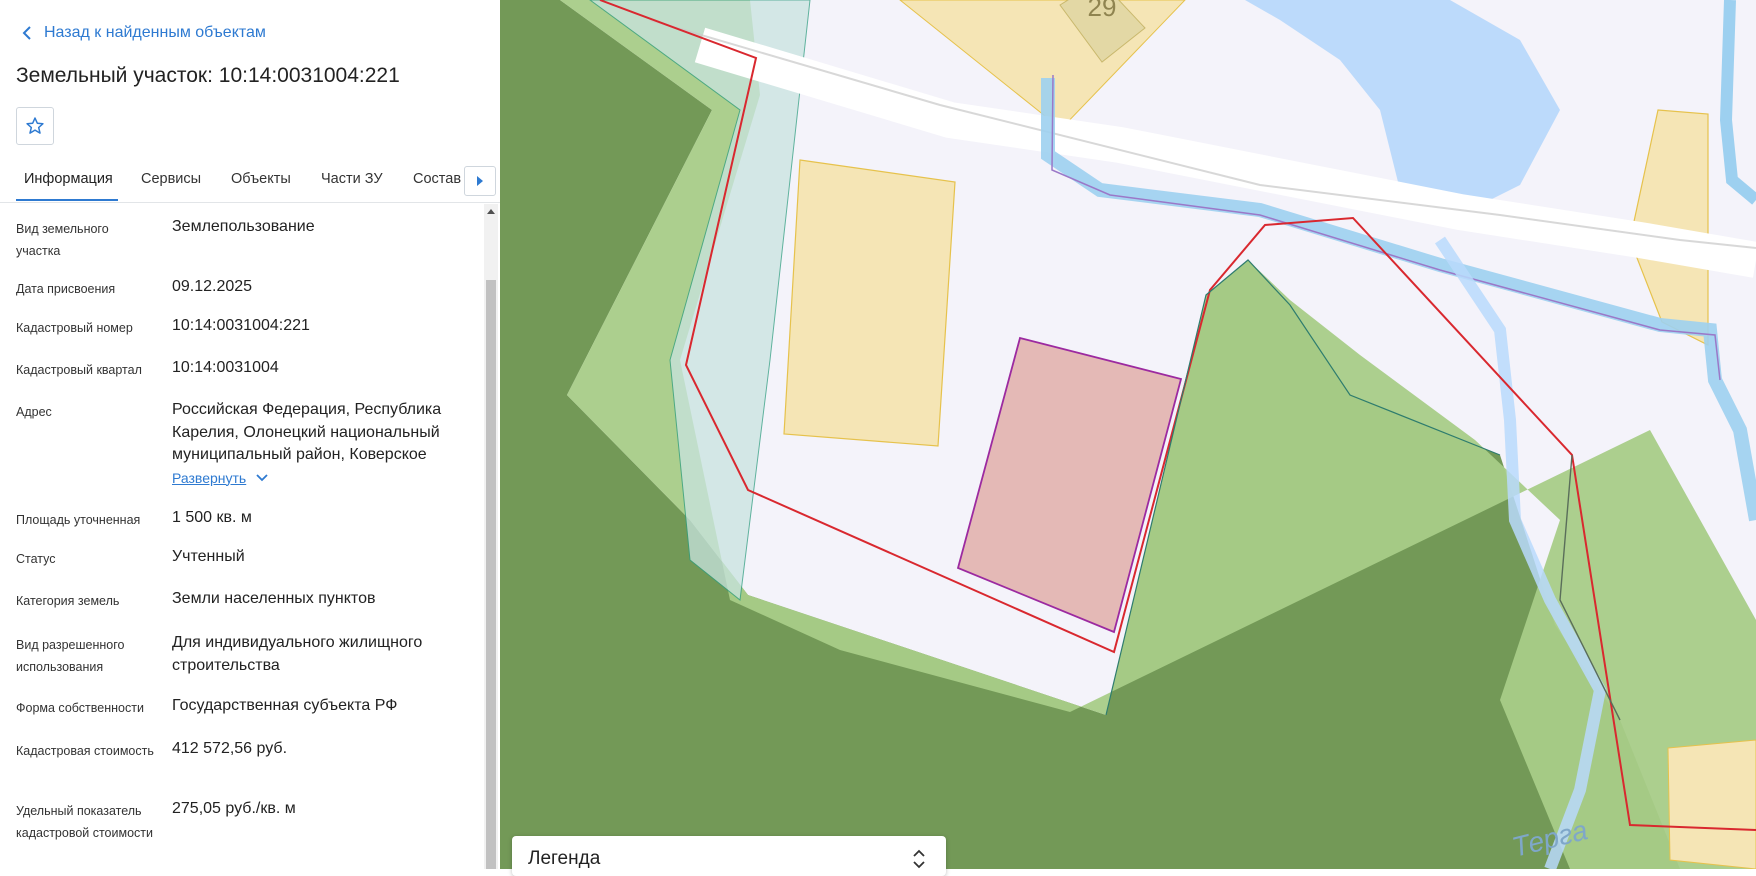 The image size is (1756, 876). Describe the element at coordinates (62, 240) in the screenshot. I see `attr-label: Вид земельного участка` at that location.